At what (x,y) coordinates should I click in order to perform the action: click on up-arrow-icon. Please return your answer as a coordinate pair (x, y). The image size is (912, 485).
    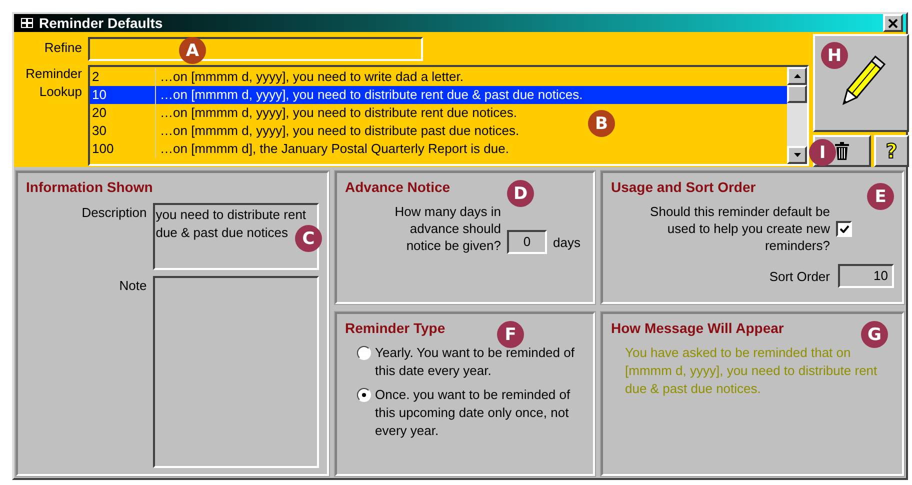
    Looking at the image, I should click on (797, 76).